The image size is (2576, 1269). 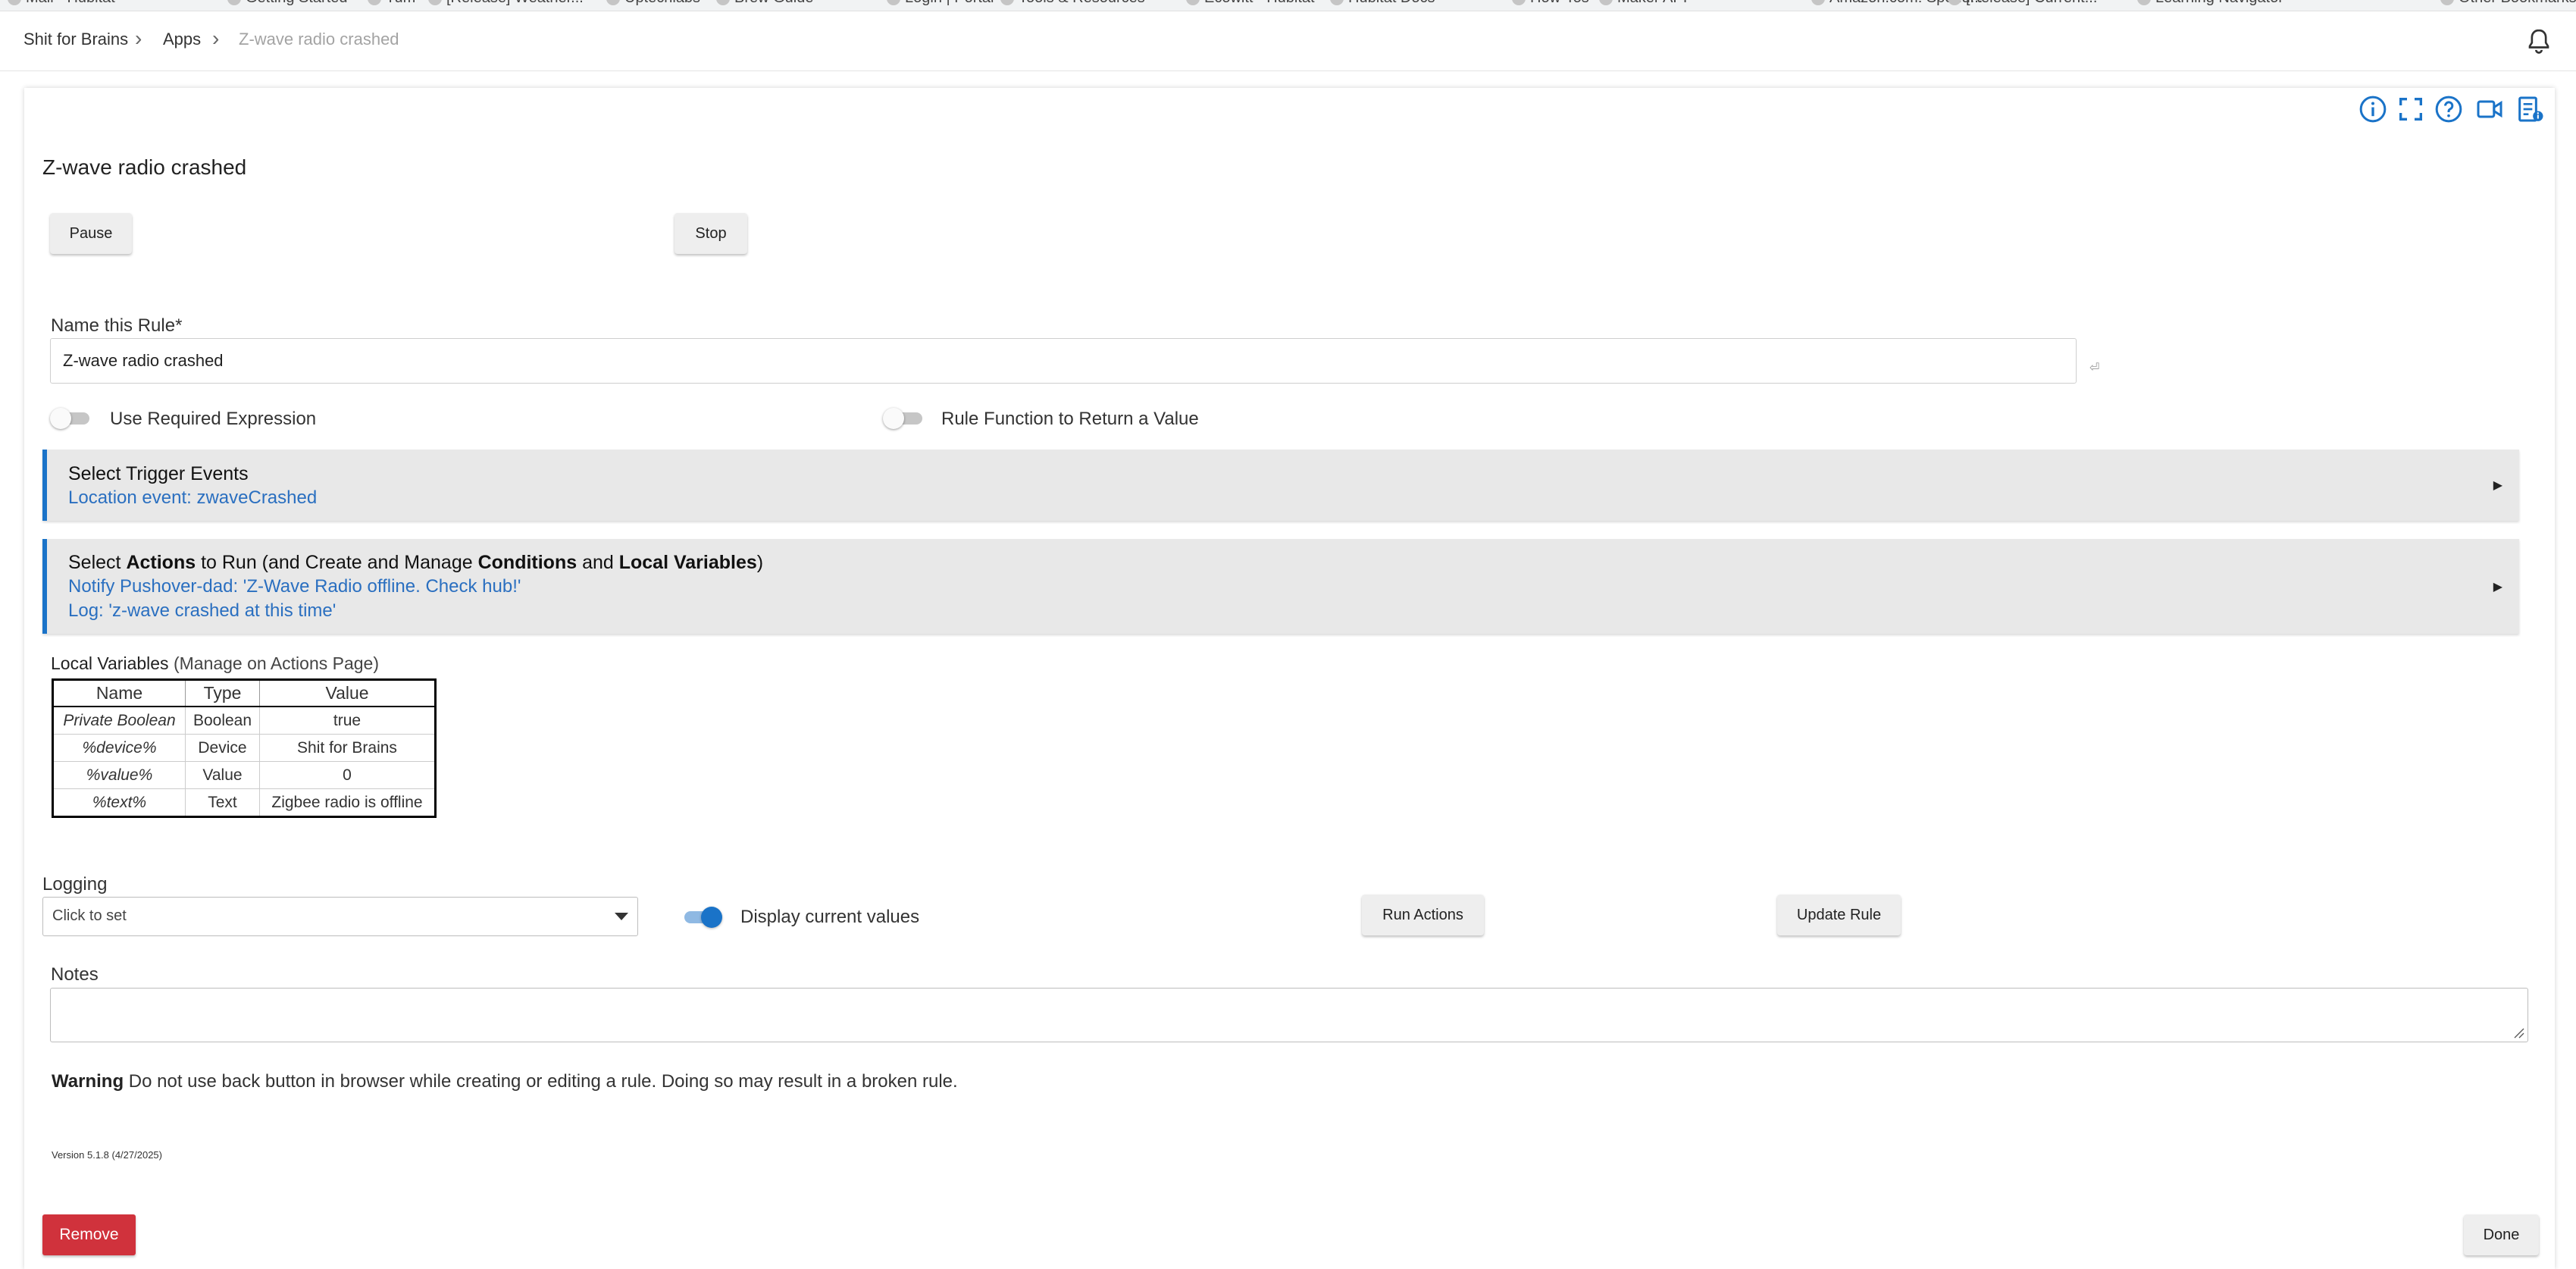 What do you see at coordinates (348, 748) in the screenshot?
I see `variable-value: Shit for Brains` at bounding box center [348, 748].